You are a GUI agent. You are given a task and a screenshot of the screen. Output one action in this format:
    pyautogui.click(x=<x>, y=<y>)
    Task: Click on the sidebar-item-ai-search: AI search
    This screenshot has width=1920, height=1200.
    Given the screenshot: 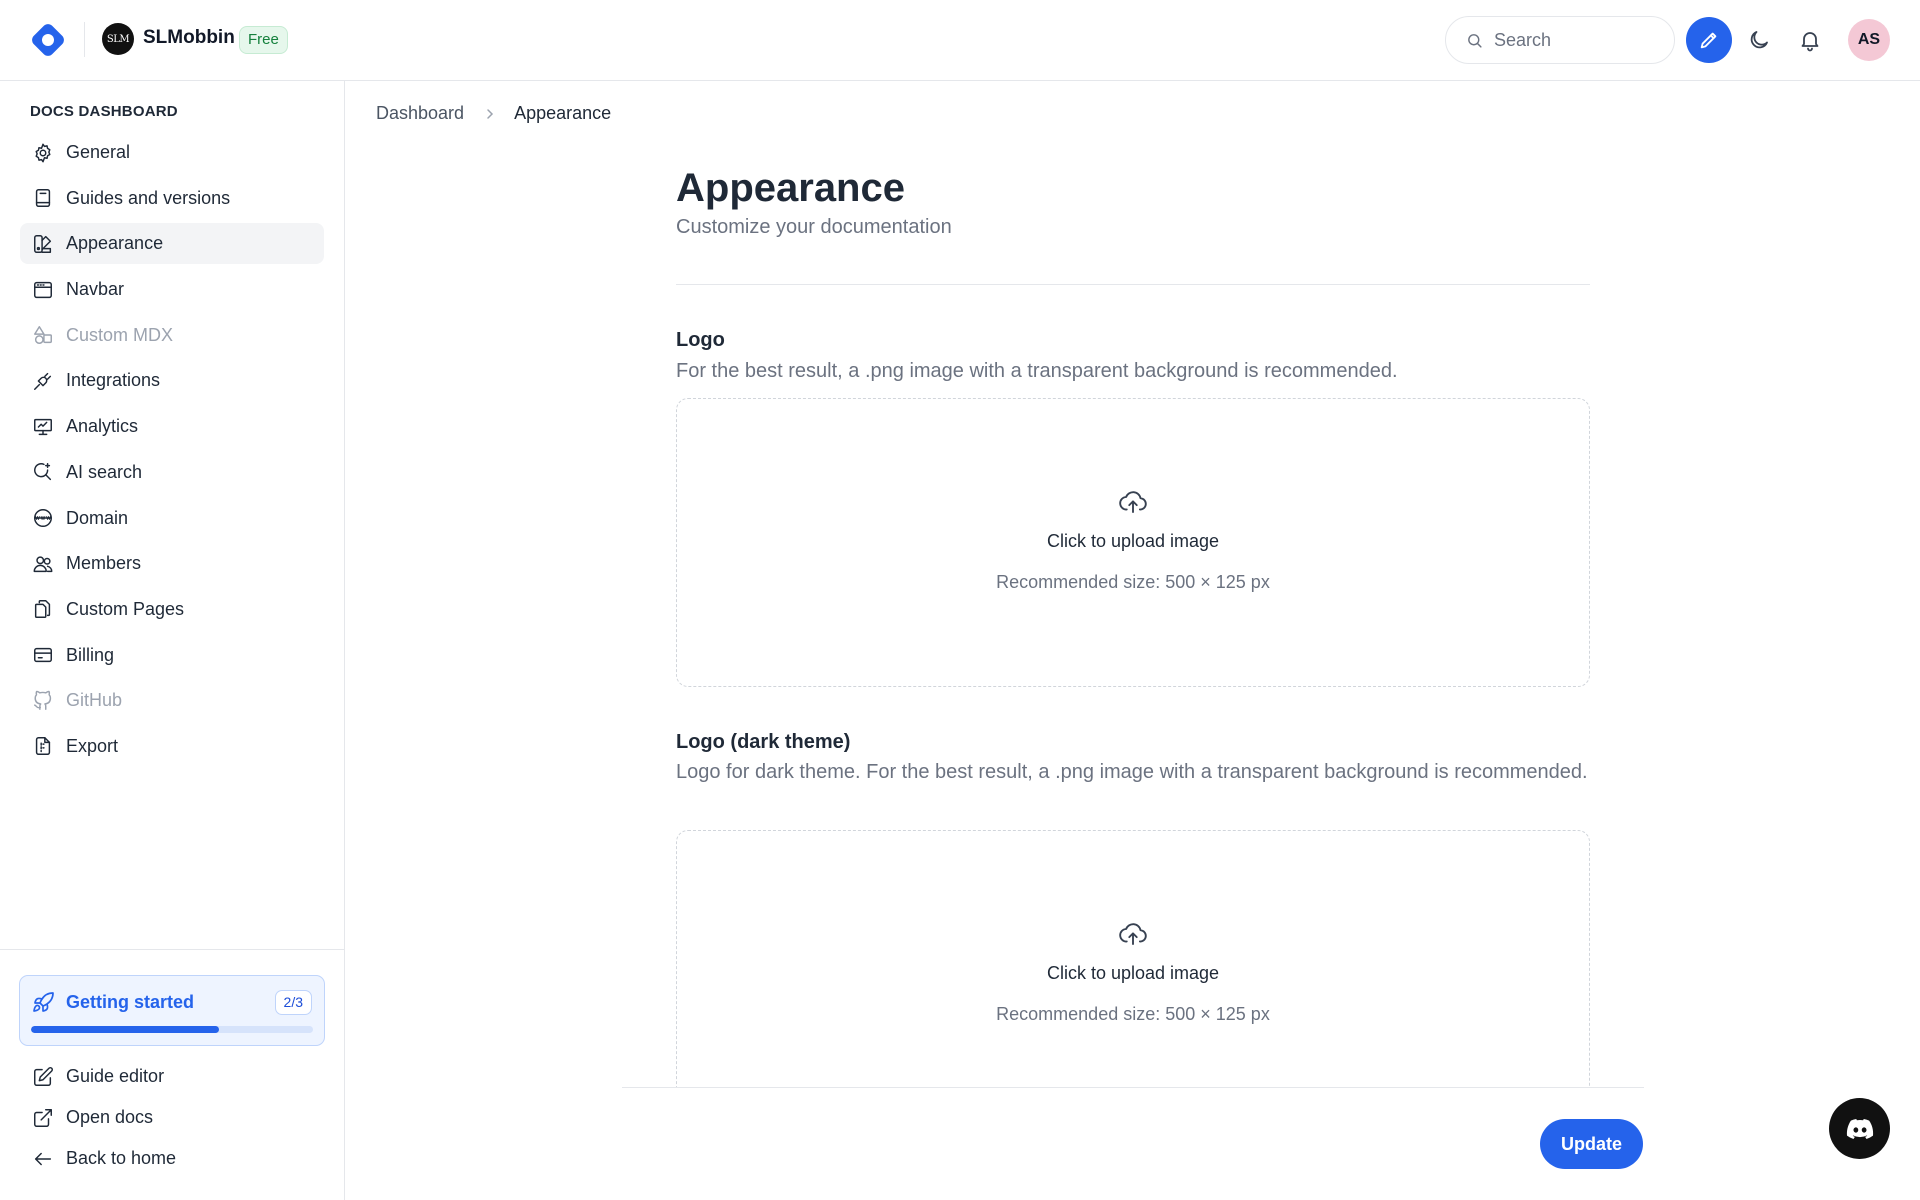 What is the action you would take?
    pyautogui.click(x=172, y=472)
    